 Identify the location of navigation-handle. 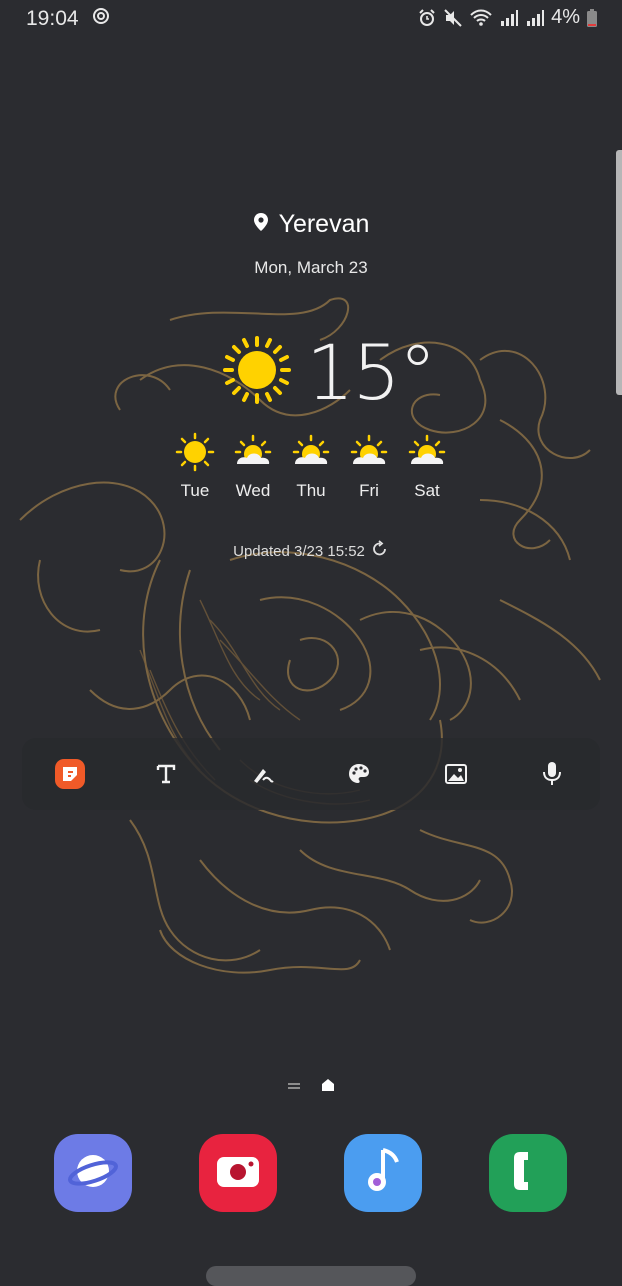
(311, 1276).